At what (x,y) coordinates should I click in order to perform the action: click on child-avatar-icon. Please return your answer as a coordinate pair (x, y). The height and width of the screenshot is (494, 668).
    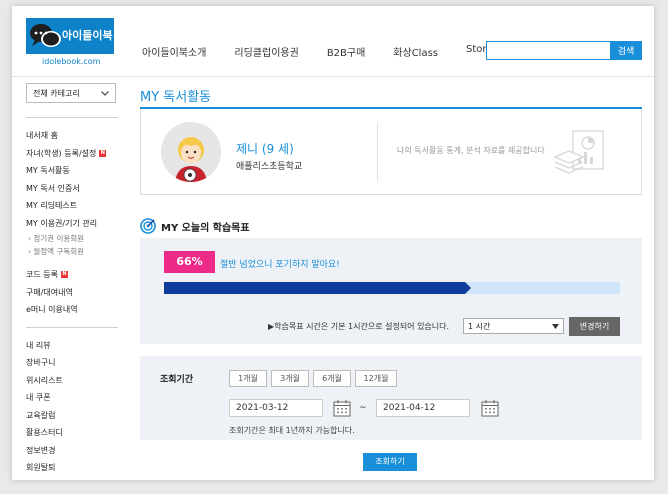
    Looking at the image, I should click on (191, 152).